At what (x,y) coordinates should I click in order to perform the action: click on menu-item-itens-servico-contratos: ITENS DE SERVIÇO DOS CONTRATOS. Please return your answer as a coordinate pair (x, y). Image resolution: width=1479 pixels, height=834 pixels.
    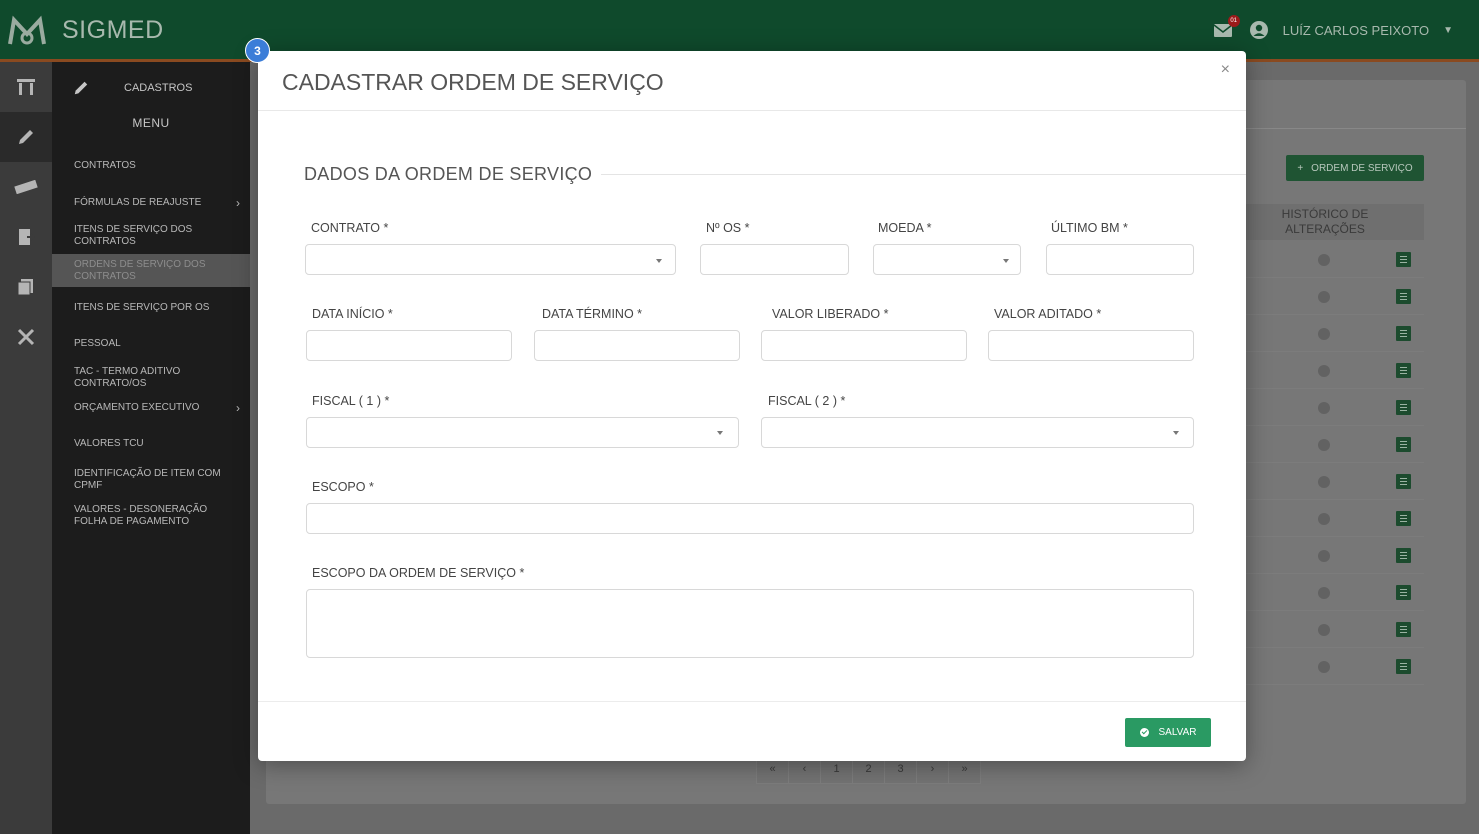
    Looking at the image, I should click on (151, 236).